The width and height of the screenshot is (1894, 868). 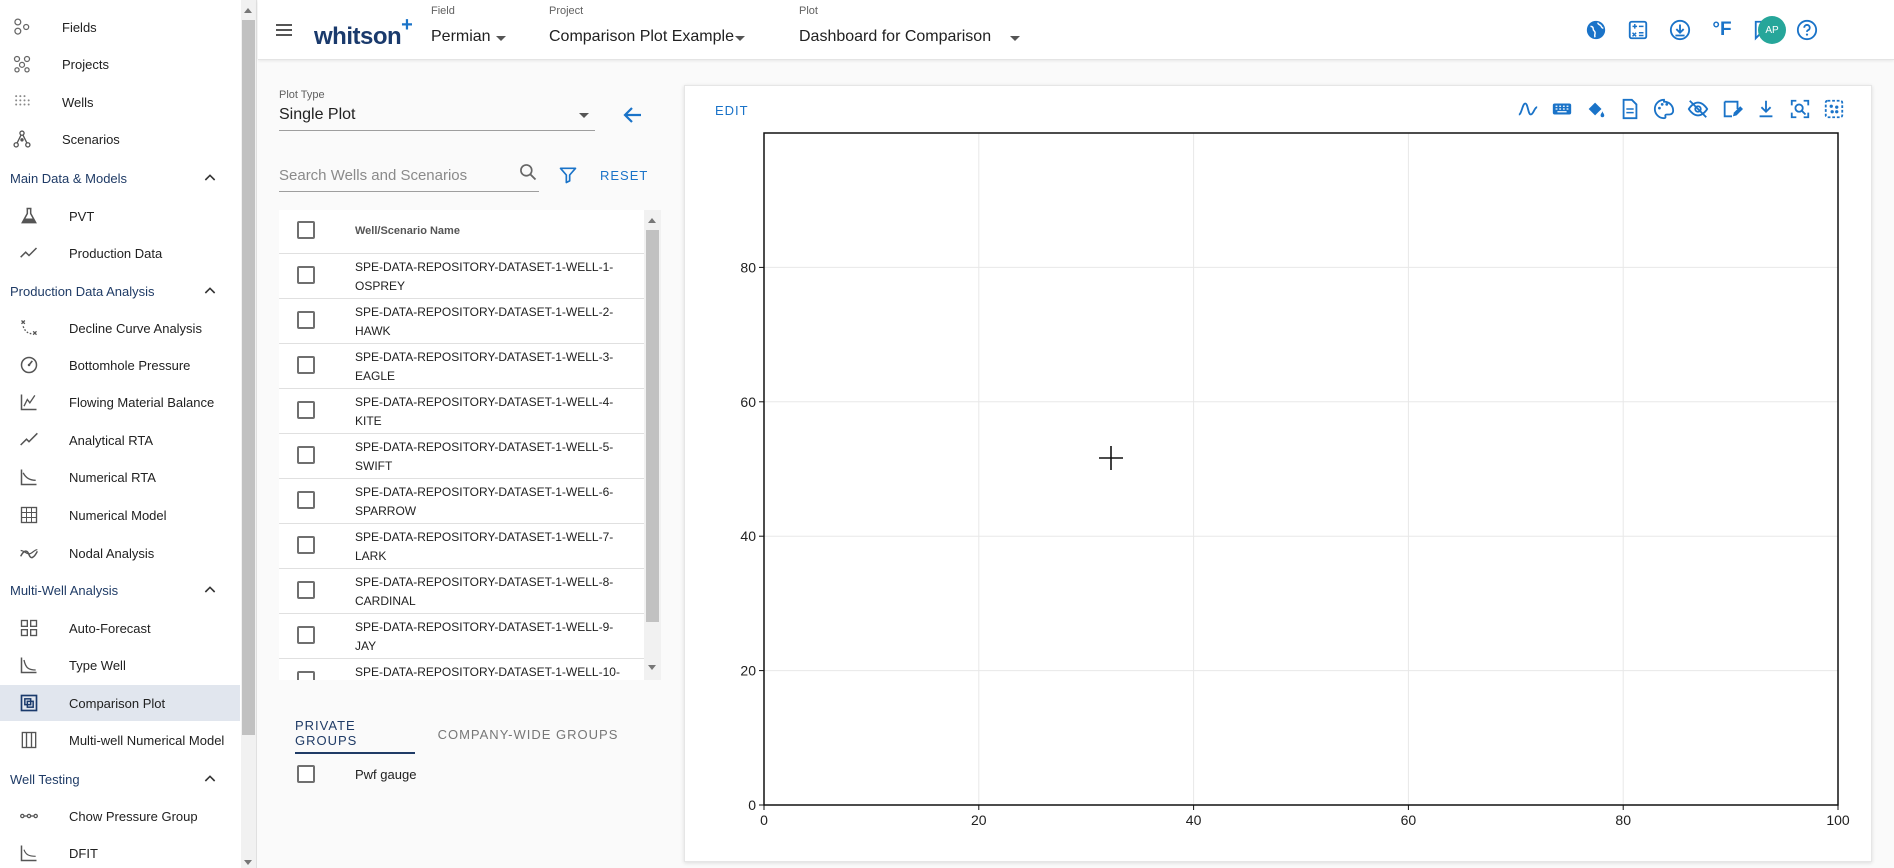 I want to click on section-multi-well-analysis: Multi-Well Analysis, so click(x=120, y=590).